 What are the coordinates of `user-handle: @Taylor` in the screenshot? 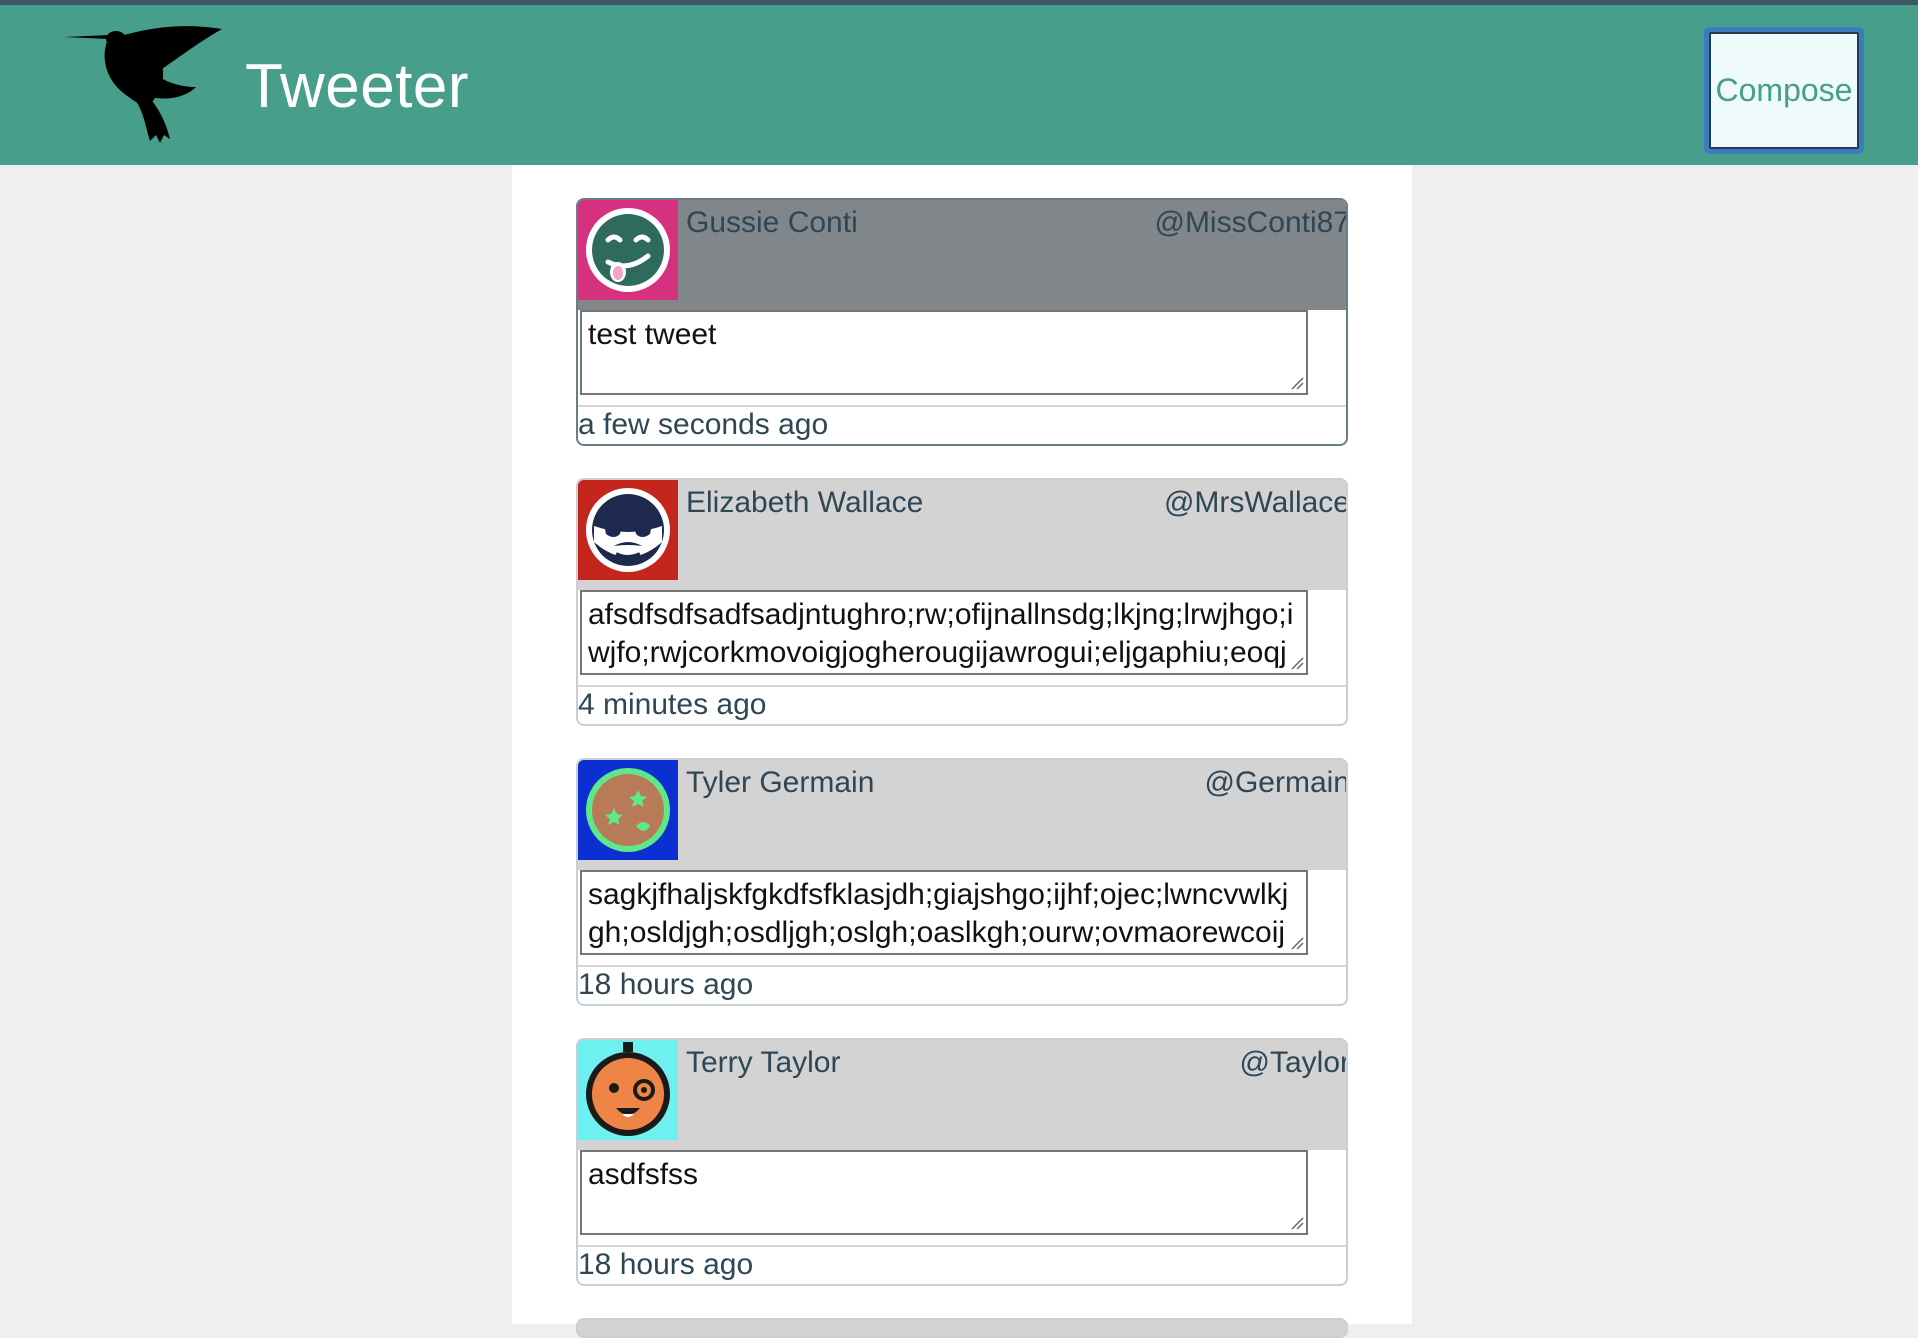 It's located at (1293, 1063).